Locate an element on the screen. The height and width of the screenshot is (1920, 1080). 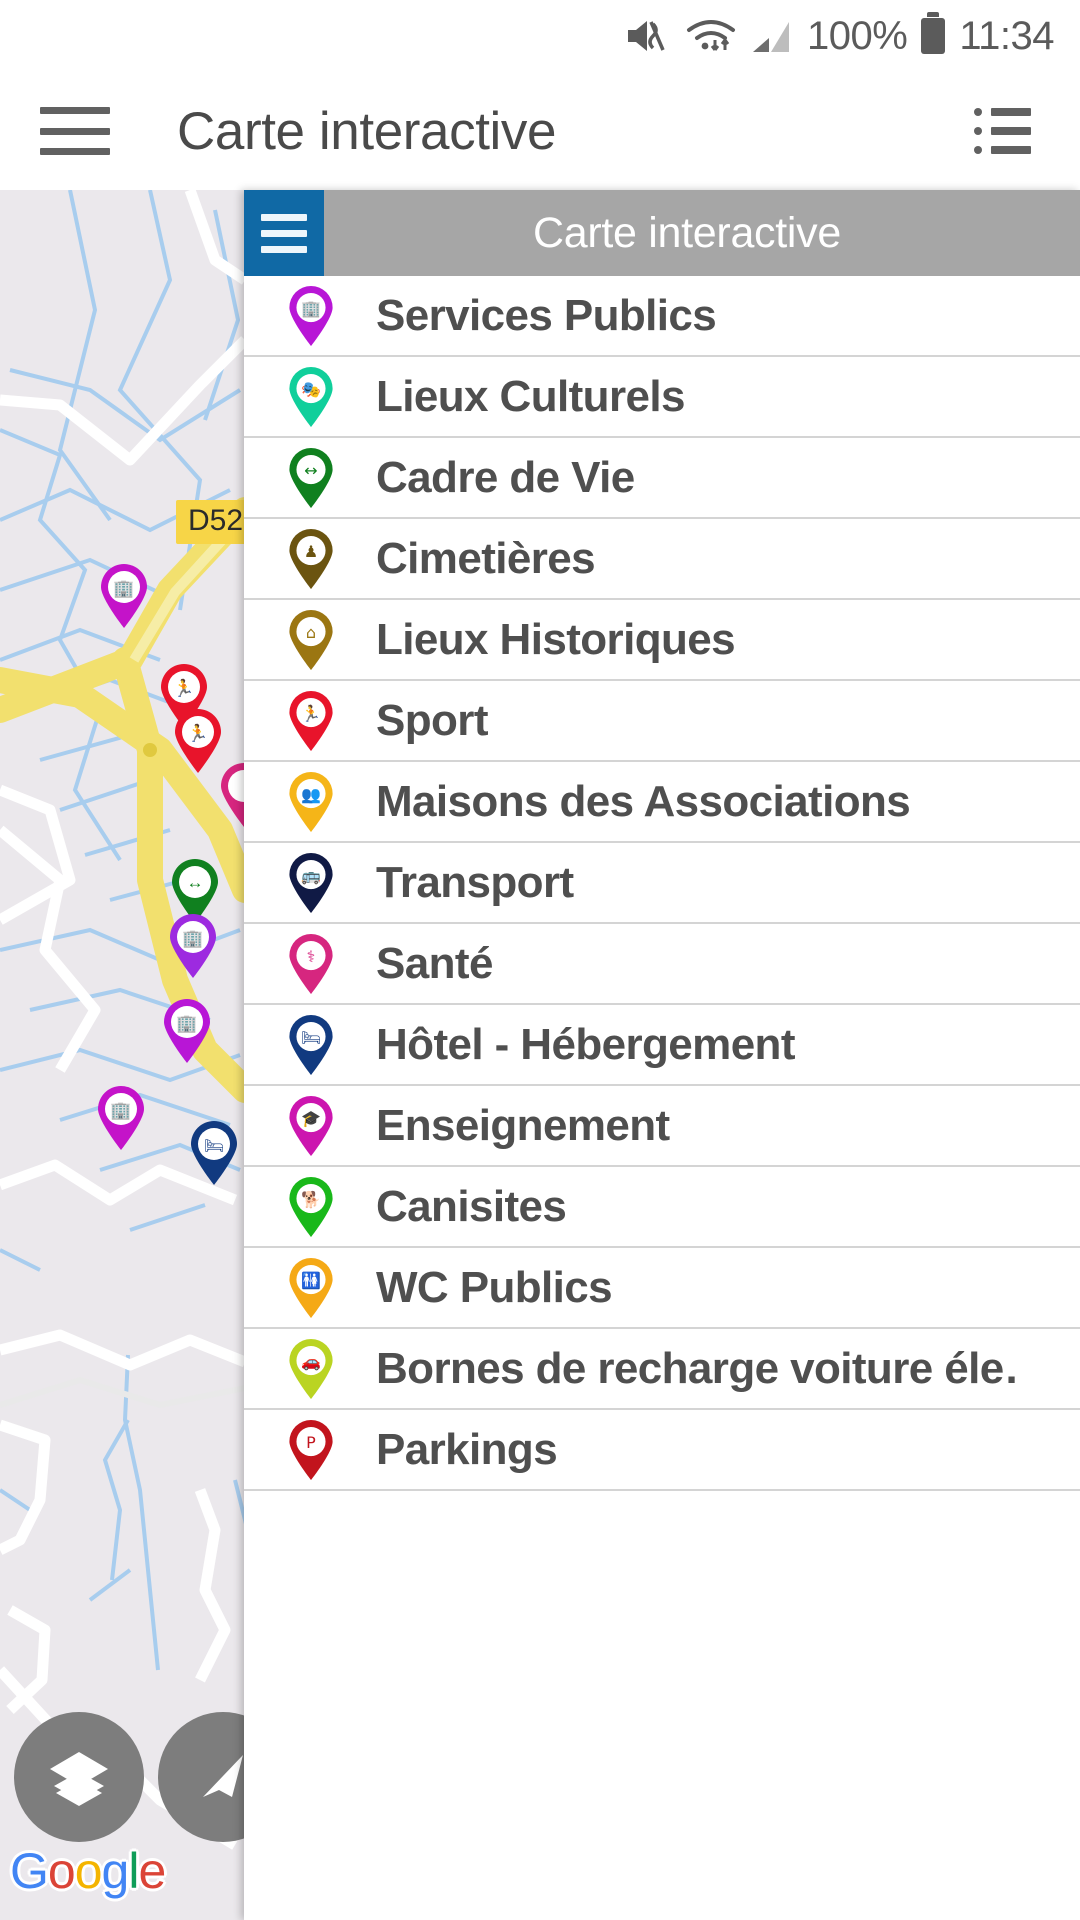
drawer-item-label: Maisons des Associations is located at coordinates (643, 801).